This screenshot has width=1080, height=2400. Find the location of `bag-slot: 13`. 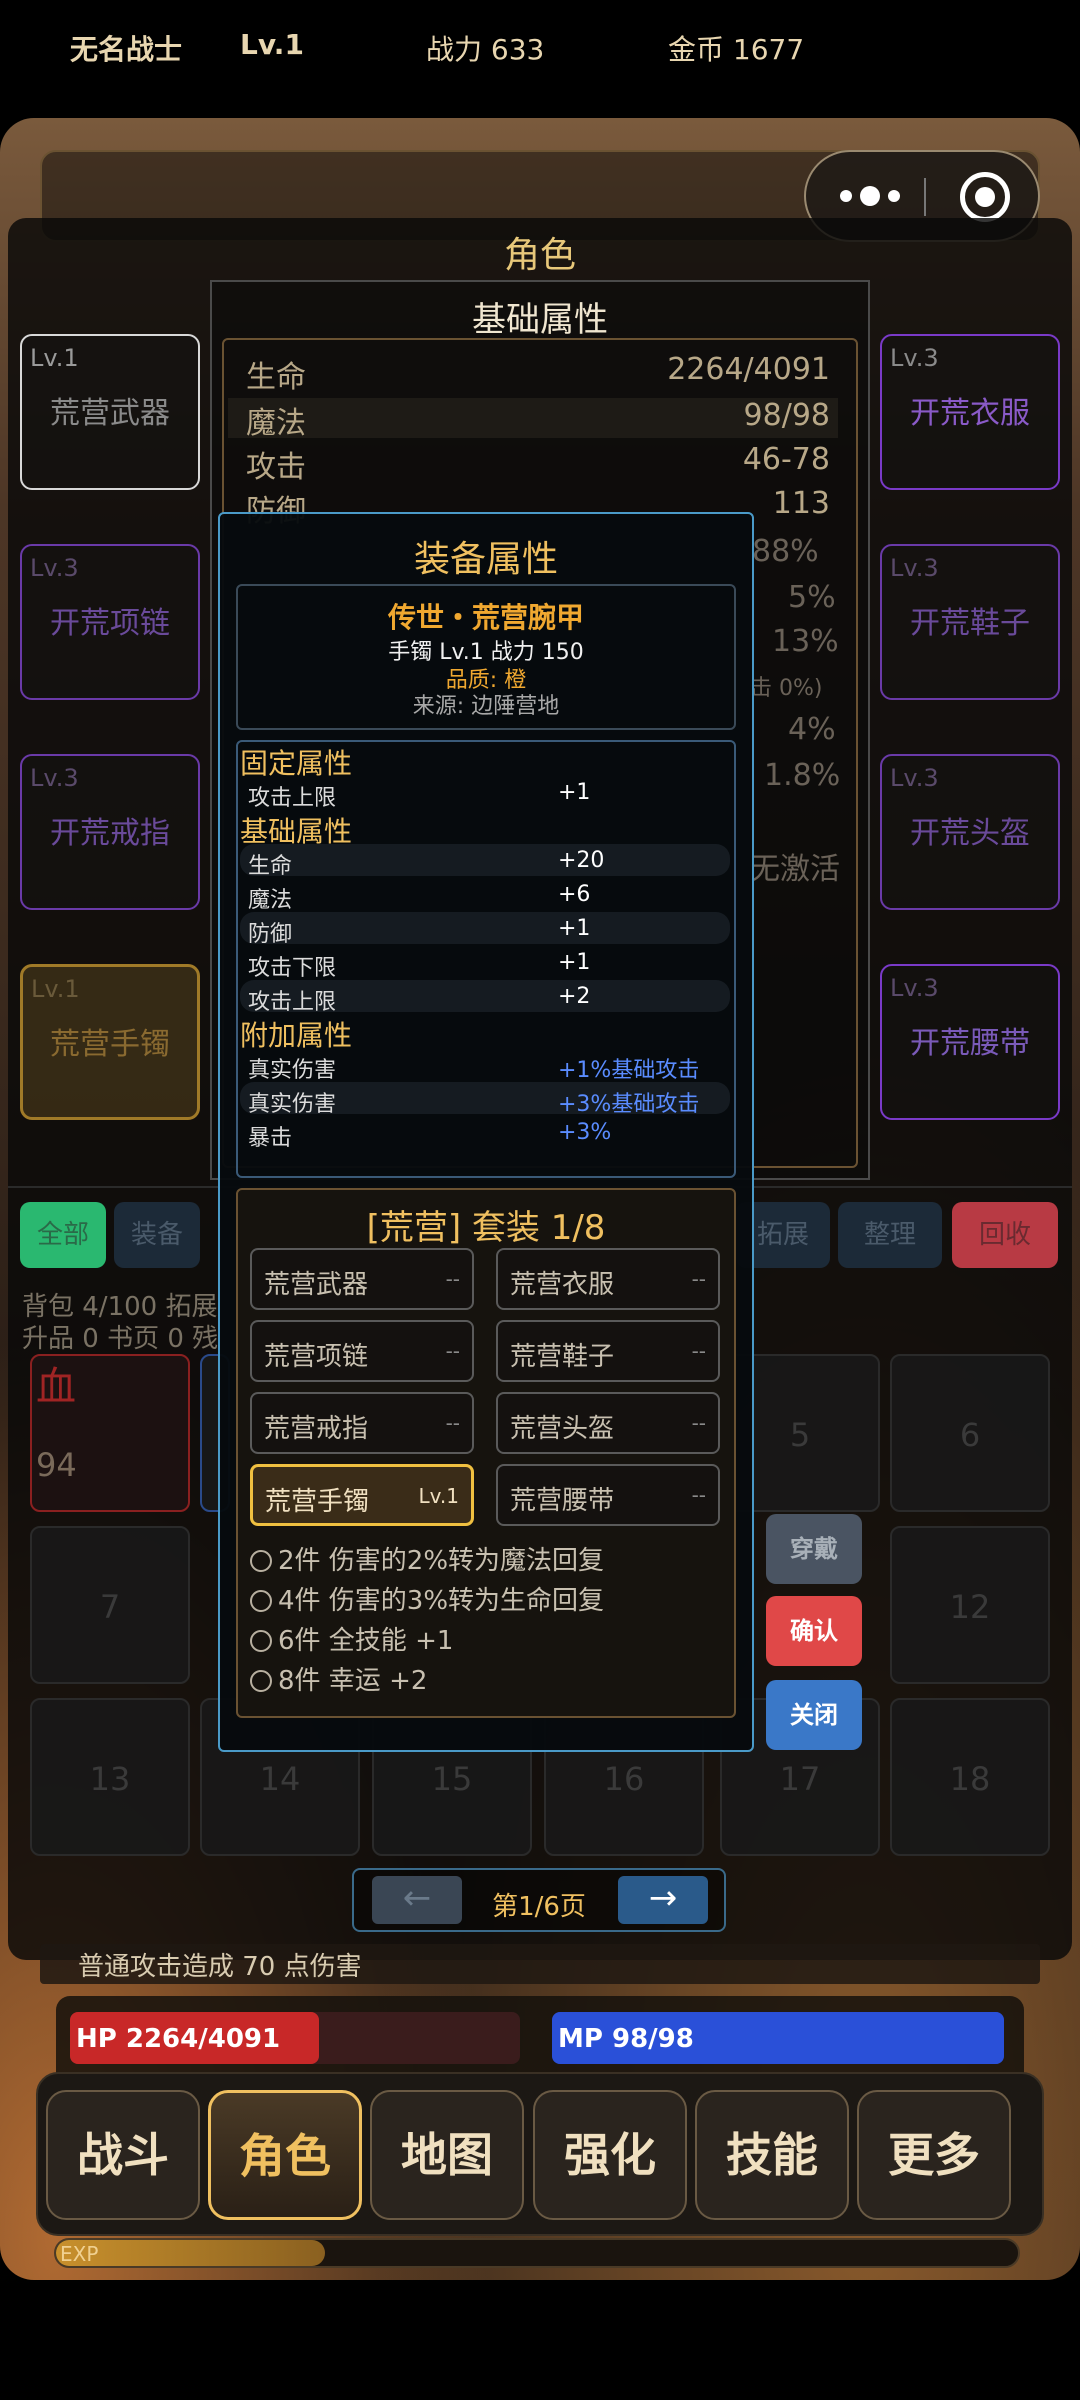

bag-slot: 13 is located at coordinates (110, 1777).